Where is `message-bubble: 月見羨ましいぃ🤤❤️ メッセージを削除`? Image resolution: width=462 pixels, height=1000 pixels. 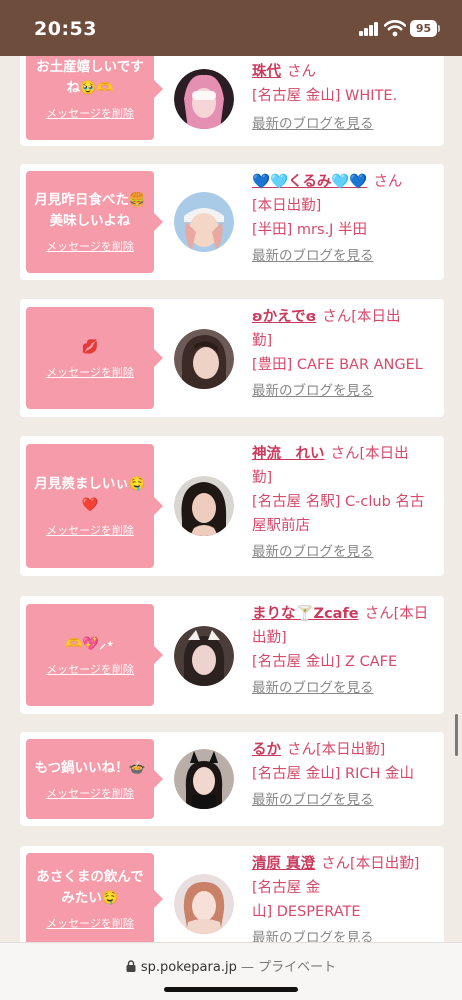 message-bubble: 月見羨ましいぃ🤤❤️ メッセージを削除 is located at coordinates (94, 506).